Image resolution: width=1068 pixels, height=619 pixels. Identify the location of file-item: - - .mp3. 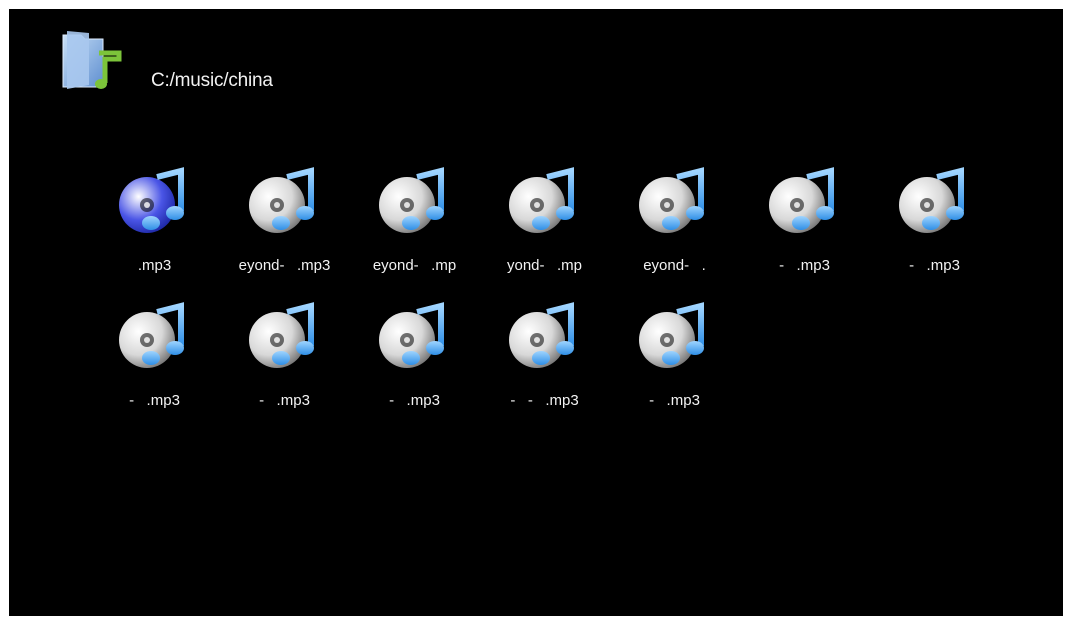
(556, 369).